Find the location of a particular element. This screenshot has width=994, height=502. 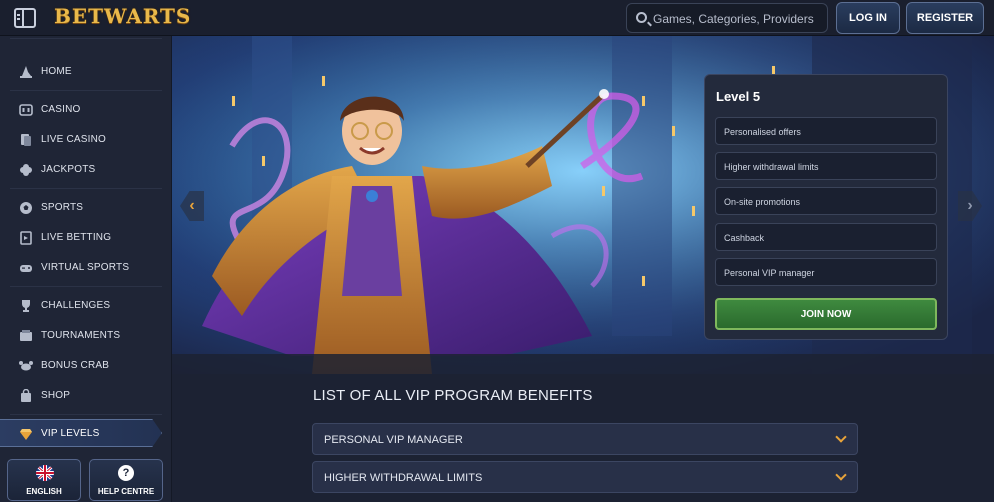

benefit-label: On-site promotions is located at coordinates (762, 202).